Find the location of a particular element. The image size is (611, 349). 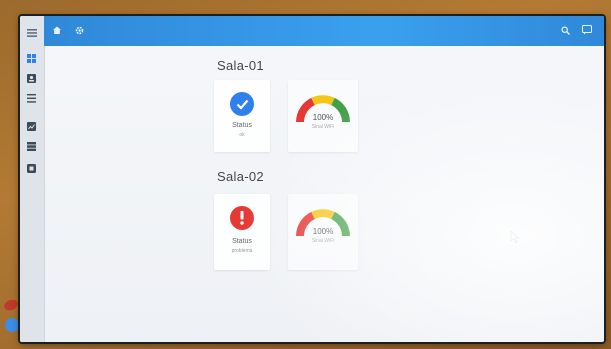

status-card: Status ok is located at coordinates (242, 116).